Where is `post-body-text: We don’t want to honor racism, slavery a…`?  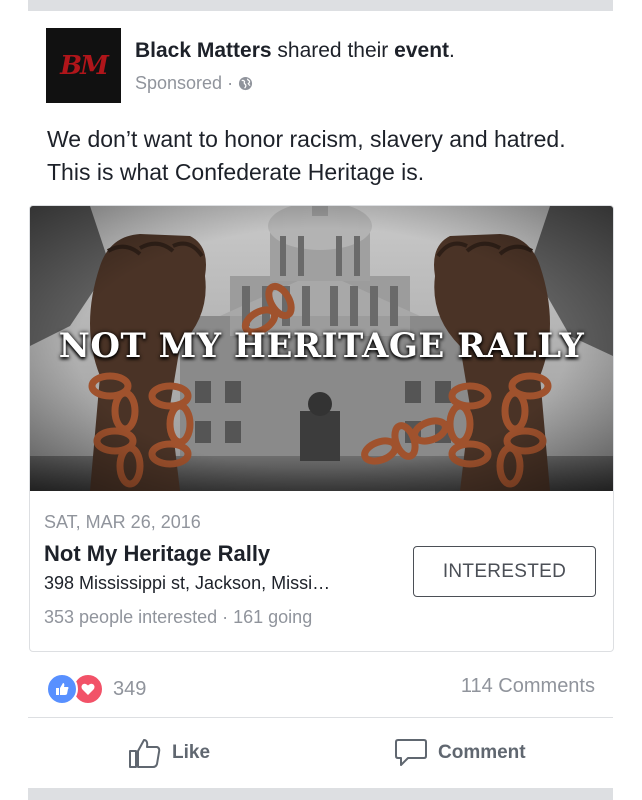 post-body-text: We don’t want to honor racism, slavery a… is located at coordinates (306, 155).